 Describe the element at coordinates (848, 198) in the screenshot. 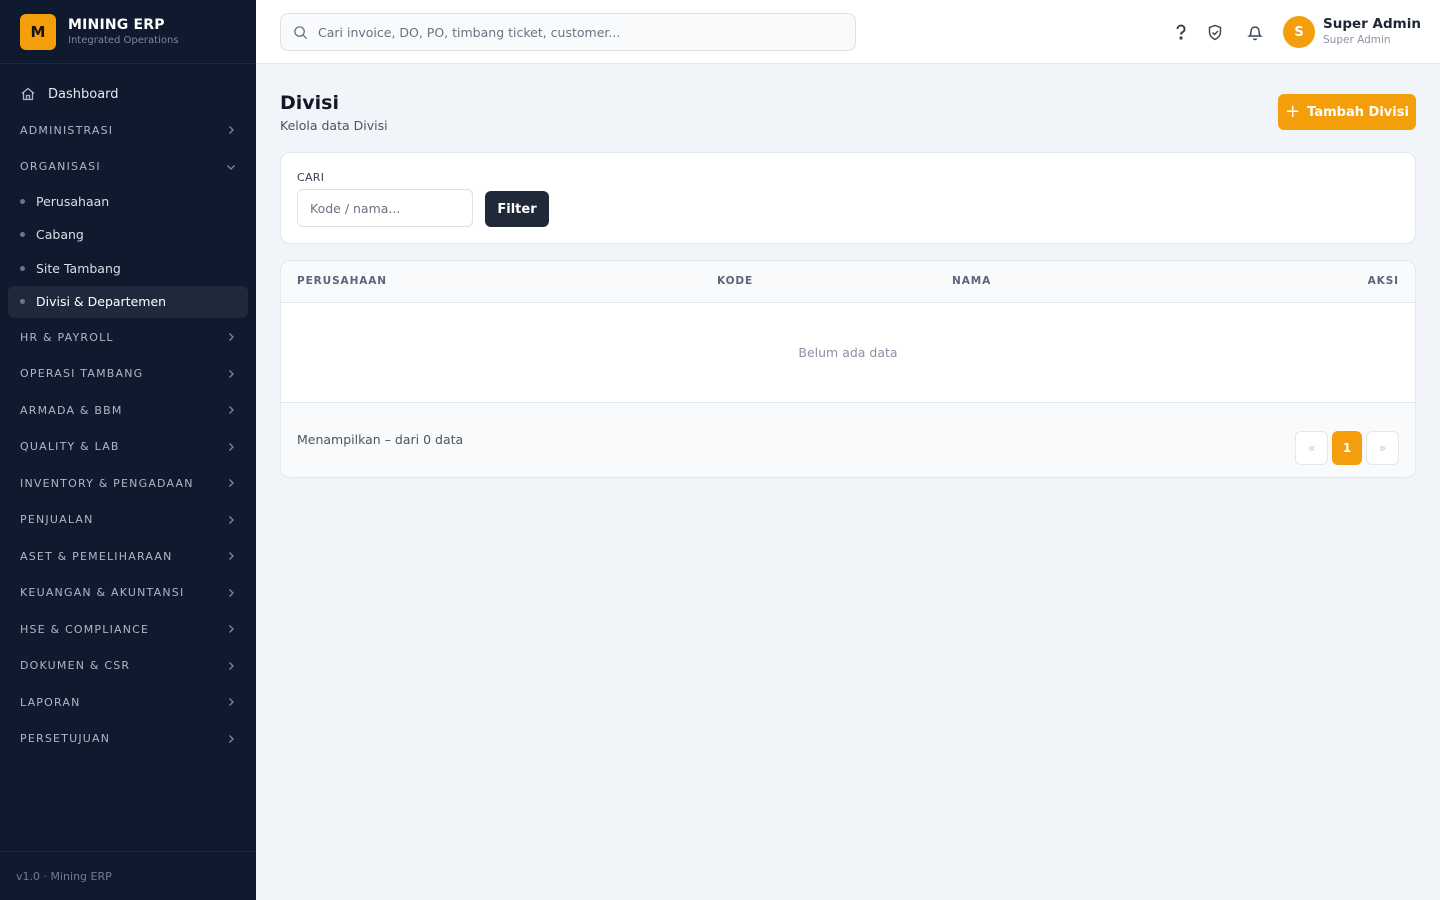

I see `filter-panel: CARI Filter` at that location.